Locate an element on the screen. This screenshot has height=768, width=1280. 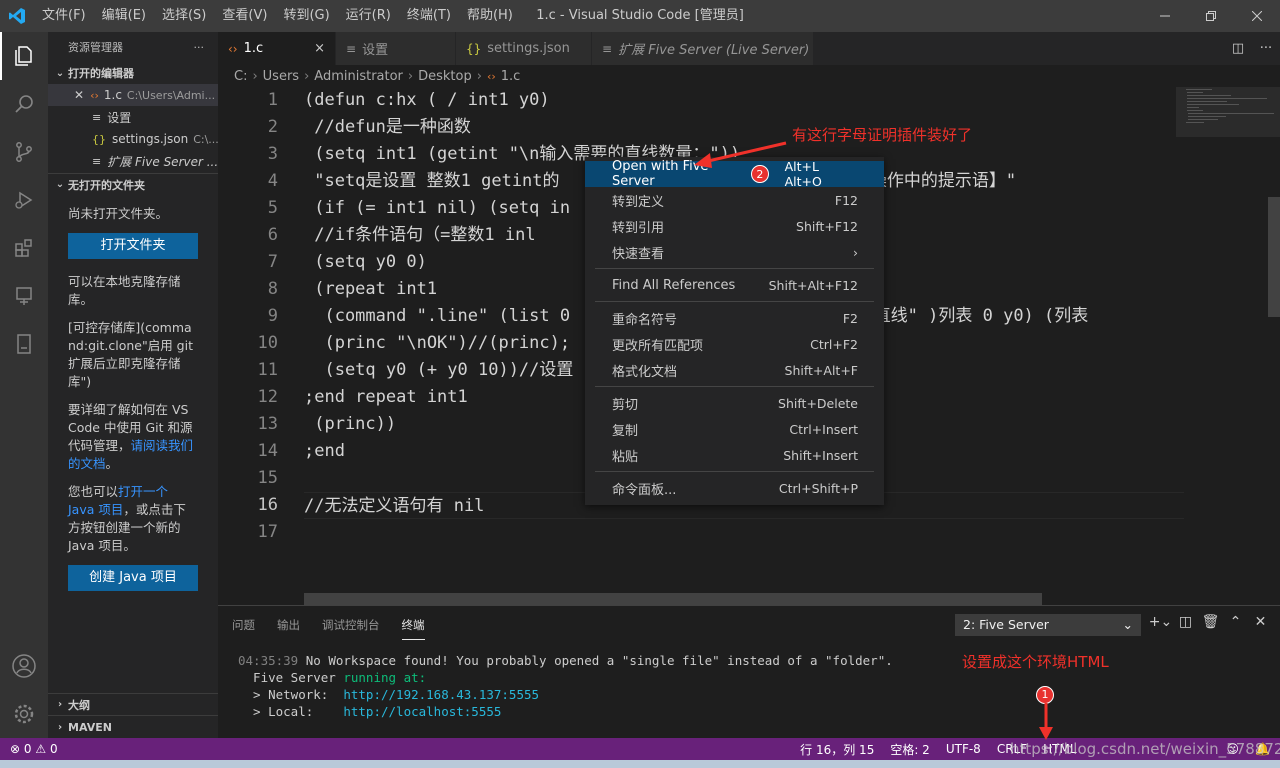
open-editor-name: settings.json is located at coordinates (150, 139).